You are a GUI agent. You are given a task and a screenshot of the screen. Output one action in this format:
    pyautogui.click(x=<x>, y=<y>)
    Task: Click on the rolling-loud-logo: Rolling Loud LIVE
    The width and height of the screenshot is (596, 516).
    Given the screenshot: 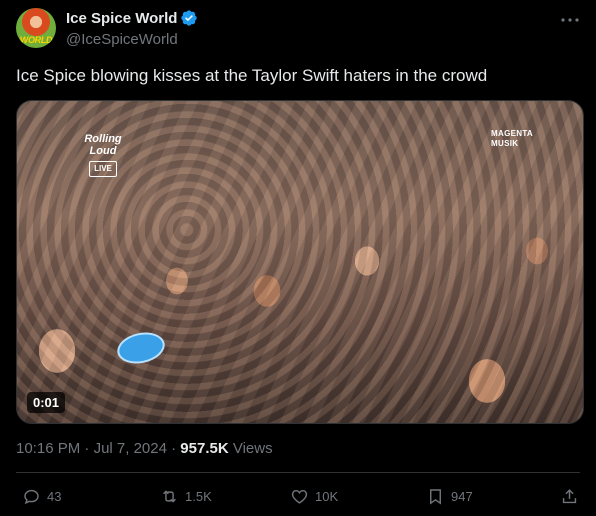 What is the action you would take?
    pyautogui.click(x=103, y=155)
    